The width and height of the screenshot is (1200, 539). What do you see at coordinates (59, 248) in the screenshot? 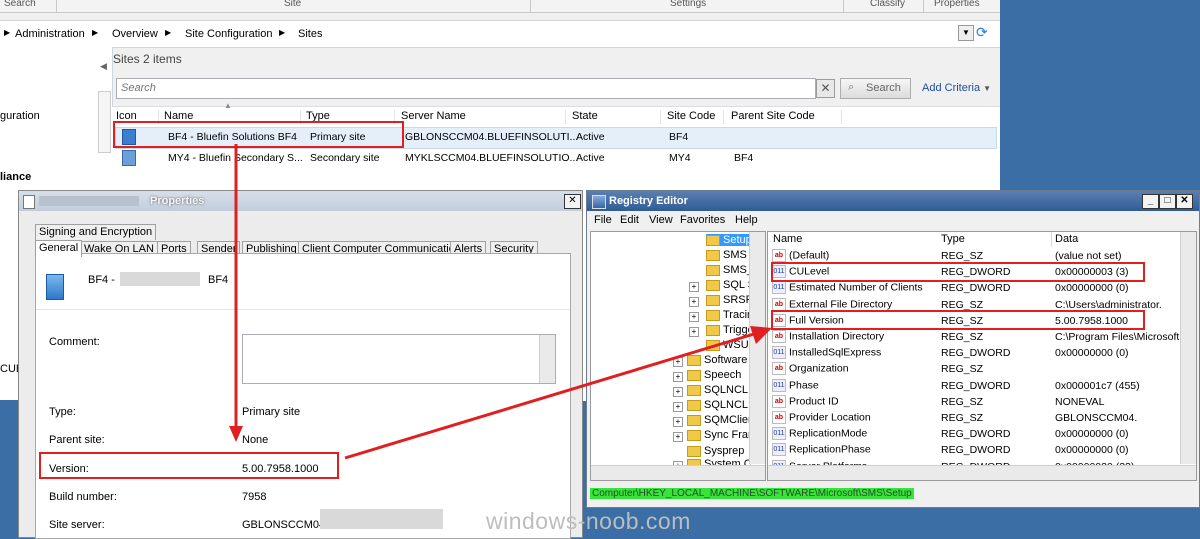
I see `tab-general: General` at bounding box center [59, 248].